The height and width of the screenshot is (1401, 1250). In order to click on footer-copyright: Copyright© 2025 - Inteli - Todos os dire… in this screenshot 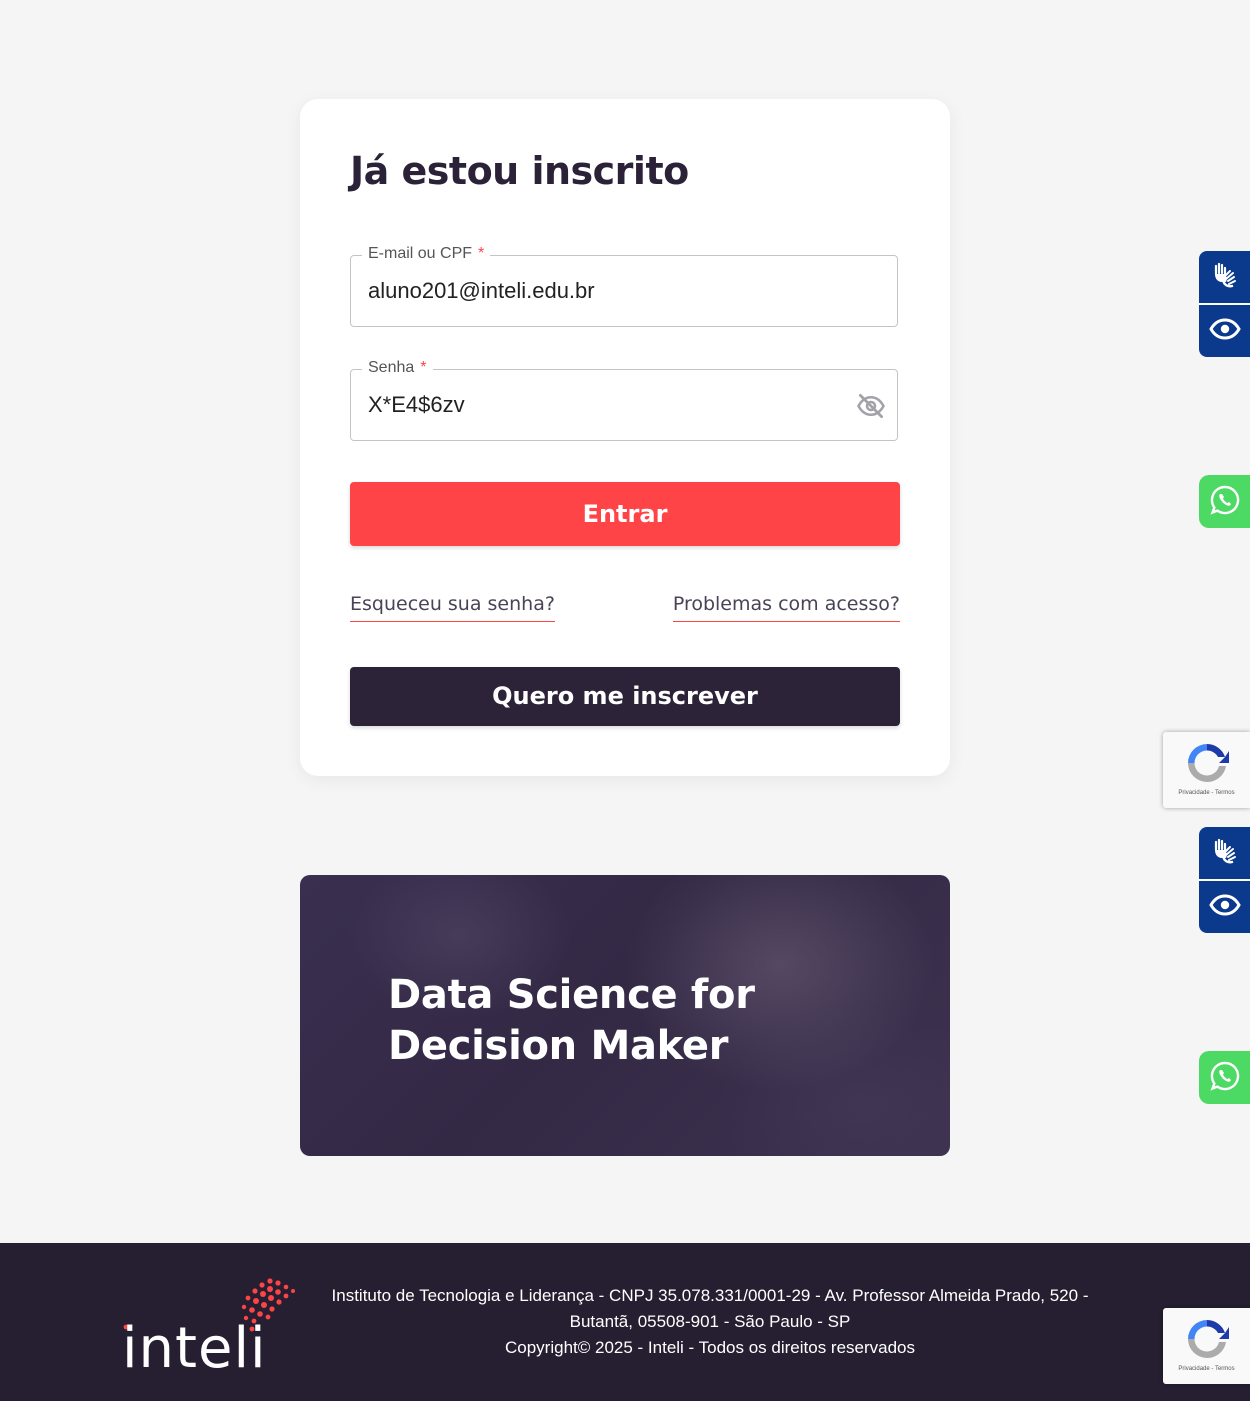, I will do `click(710, 1347)`.